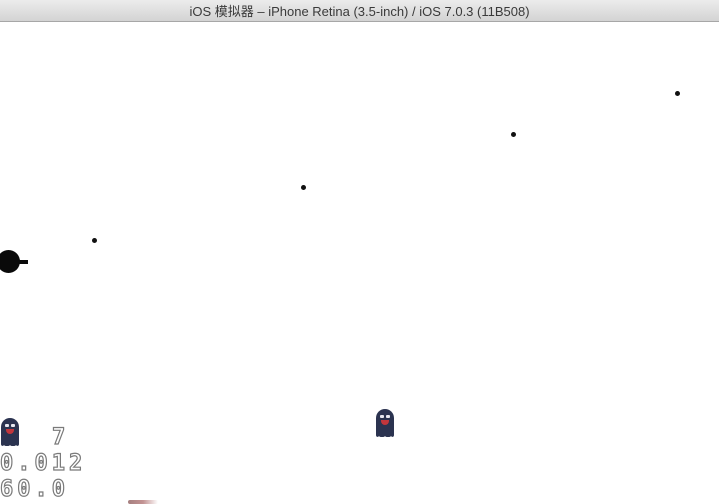 The image size is (719, 504). Describe the element at coordinates (60, 437) in the screenshot. I see `stats-object-count: 7` at that location.